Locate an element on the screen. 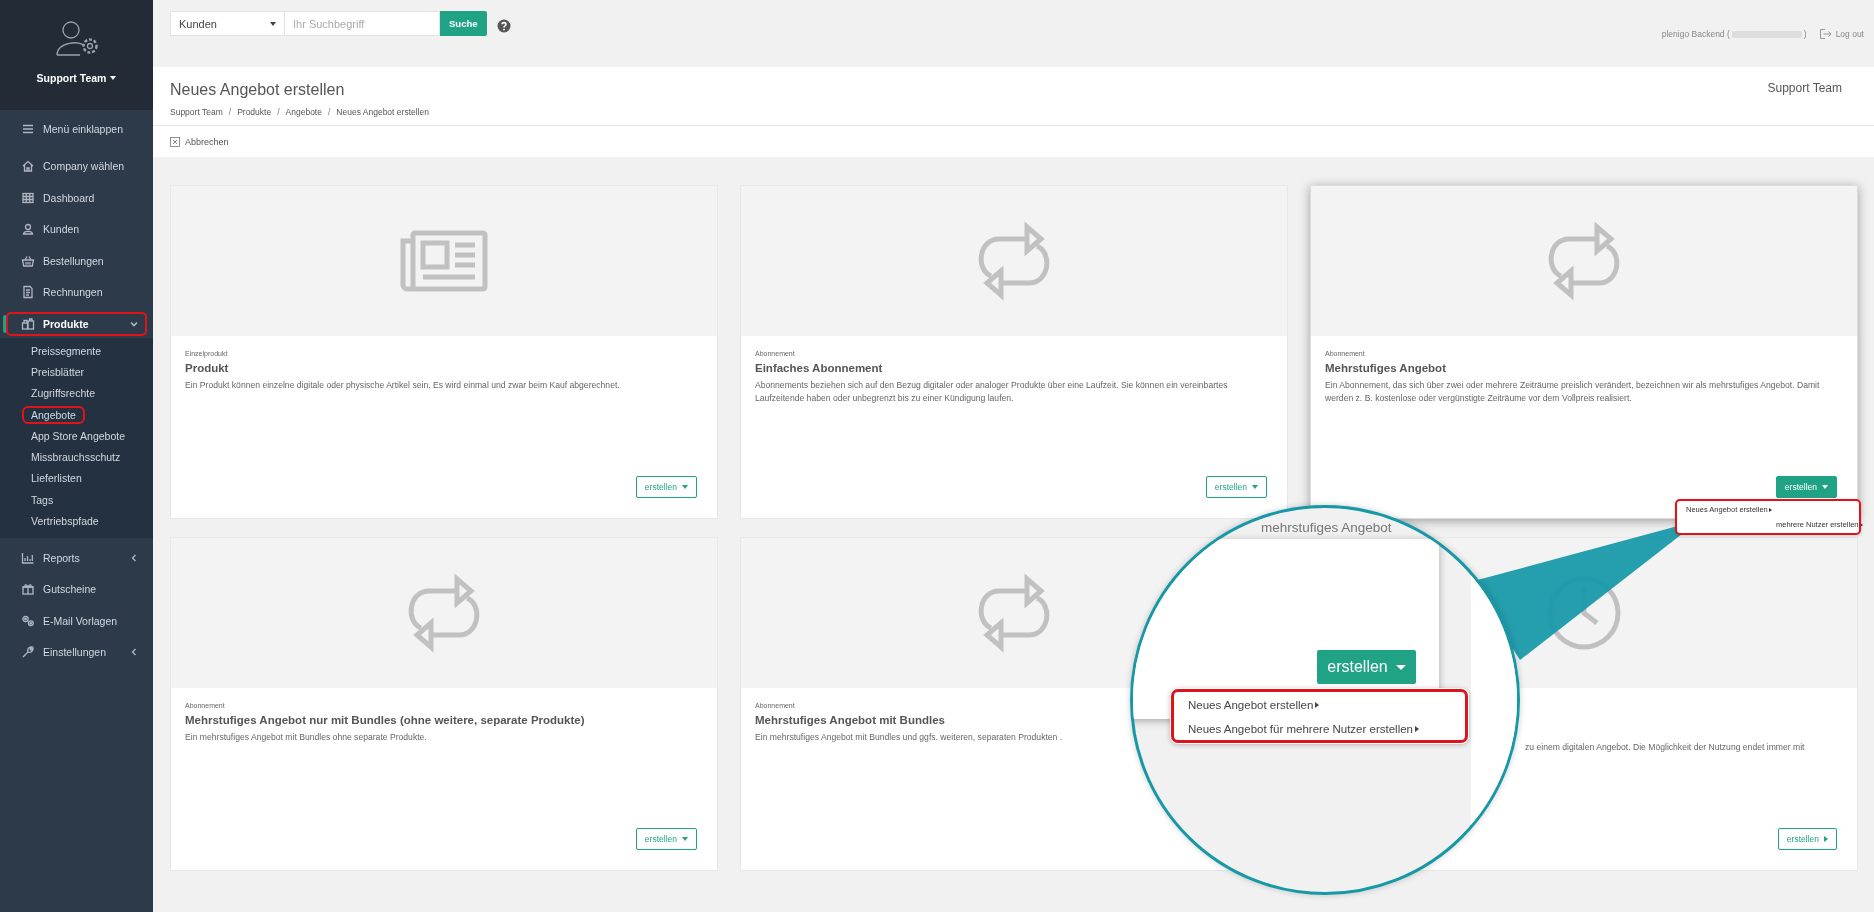  breadcrumb-link: Support Team is located at coordinates (196, 112).